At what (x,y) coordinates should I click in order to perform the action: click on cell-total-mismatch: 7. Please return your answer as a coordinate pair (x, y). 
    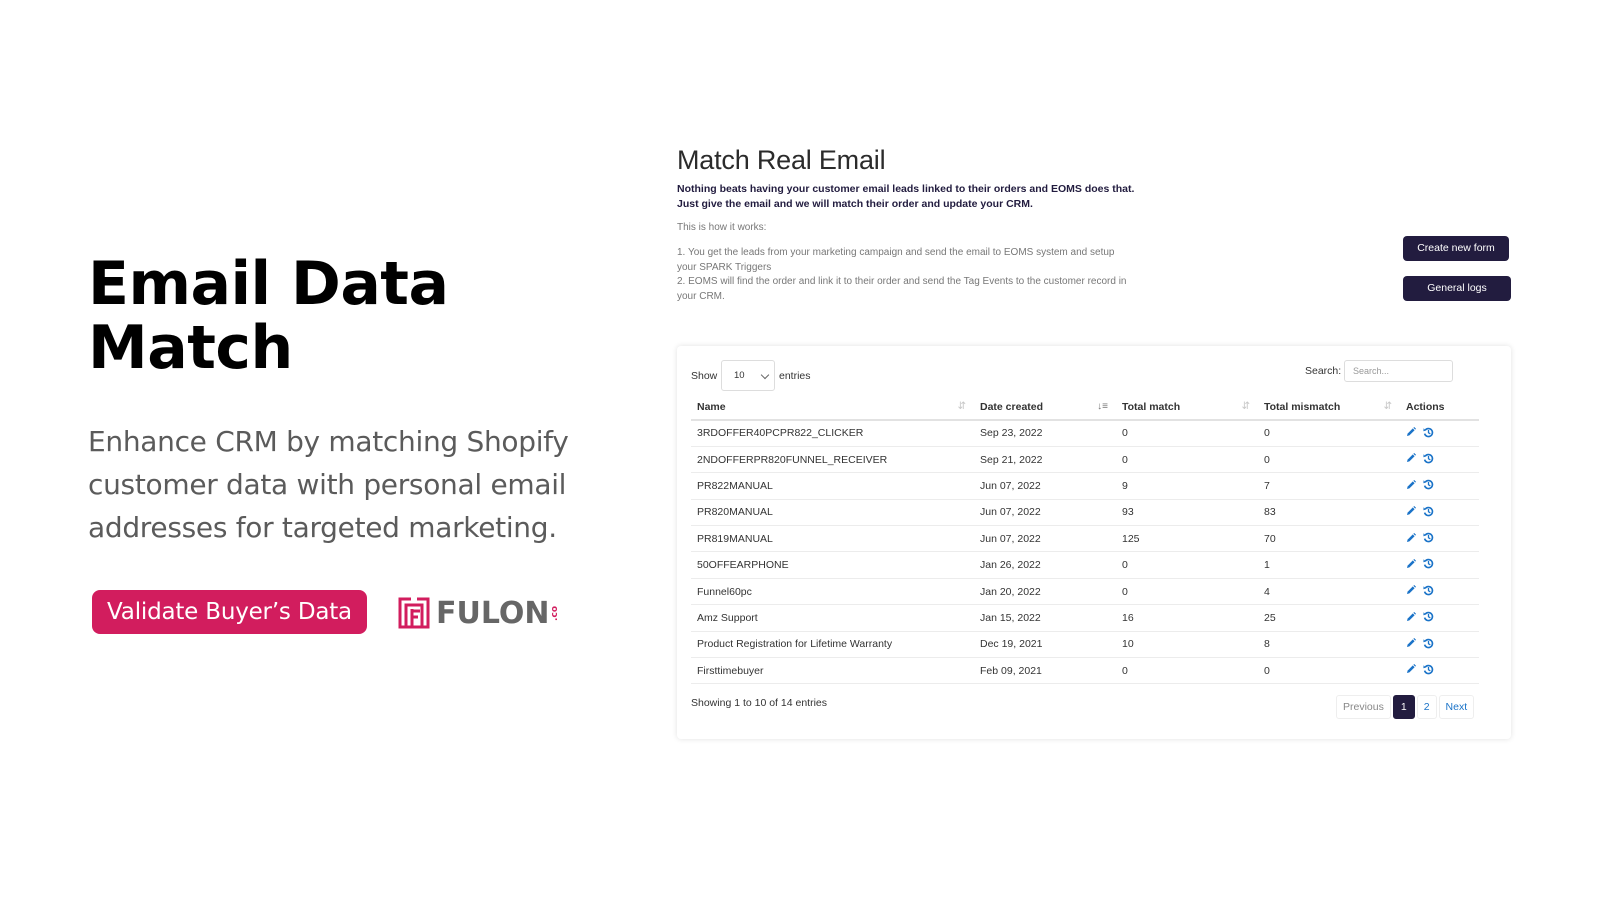
    Looking at the image, I should click on (1329, 486).